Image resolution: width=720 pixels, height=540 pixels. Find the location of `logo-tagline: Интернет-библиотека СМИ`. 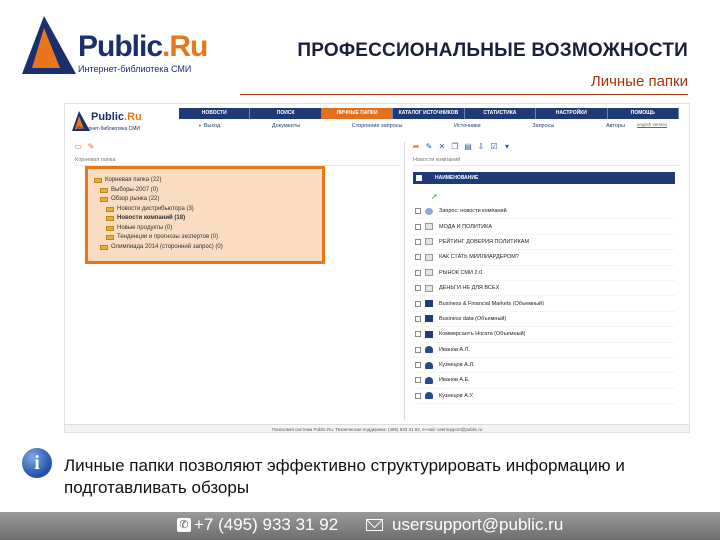

logo-tagline: Интернет-библиотека СМИ is located at coordinates (135, 69).